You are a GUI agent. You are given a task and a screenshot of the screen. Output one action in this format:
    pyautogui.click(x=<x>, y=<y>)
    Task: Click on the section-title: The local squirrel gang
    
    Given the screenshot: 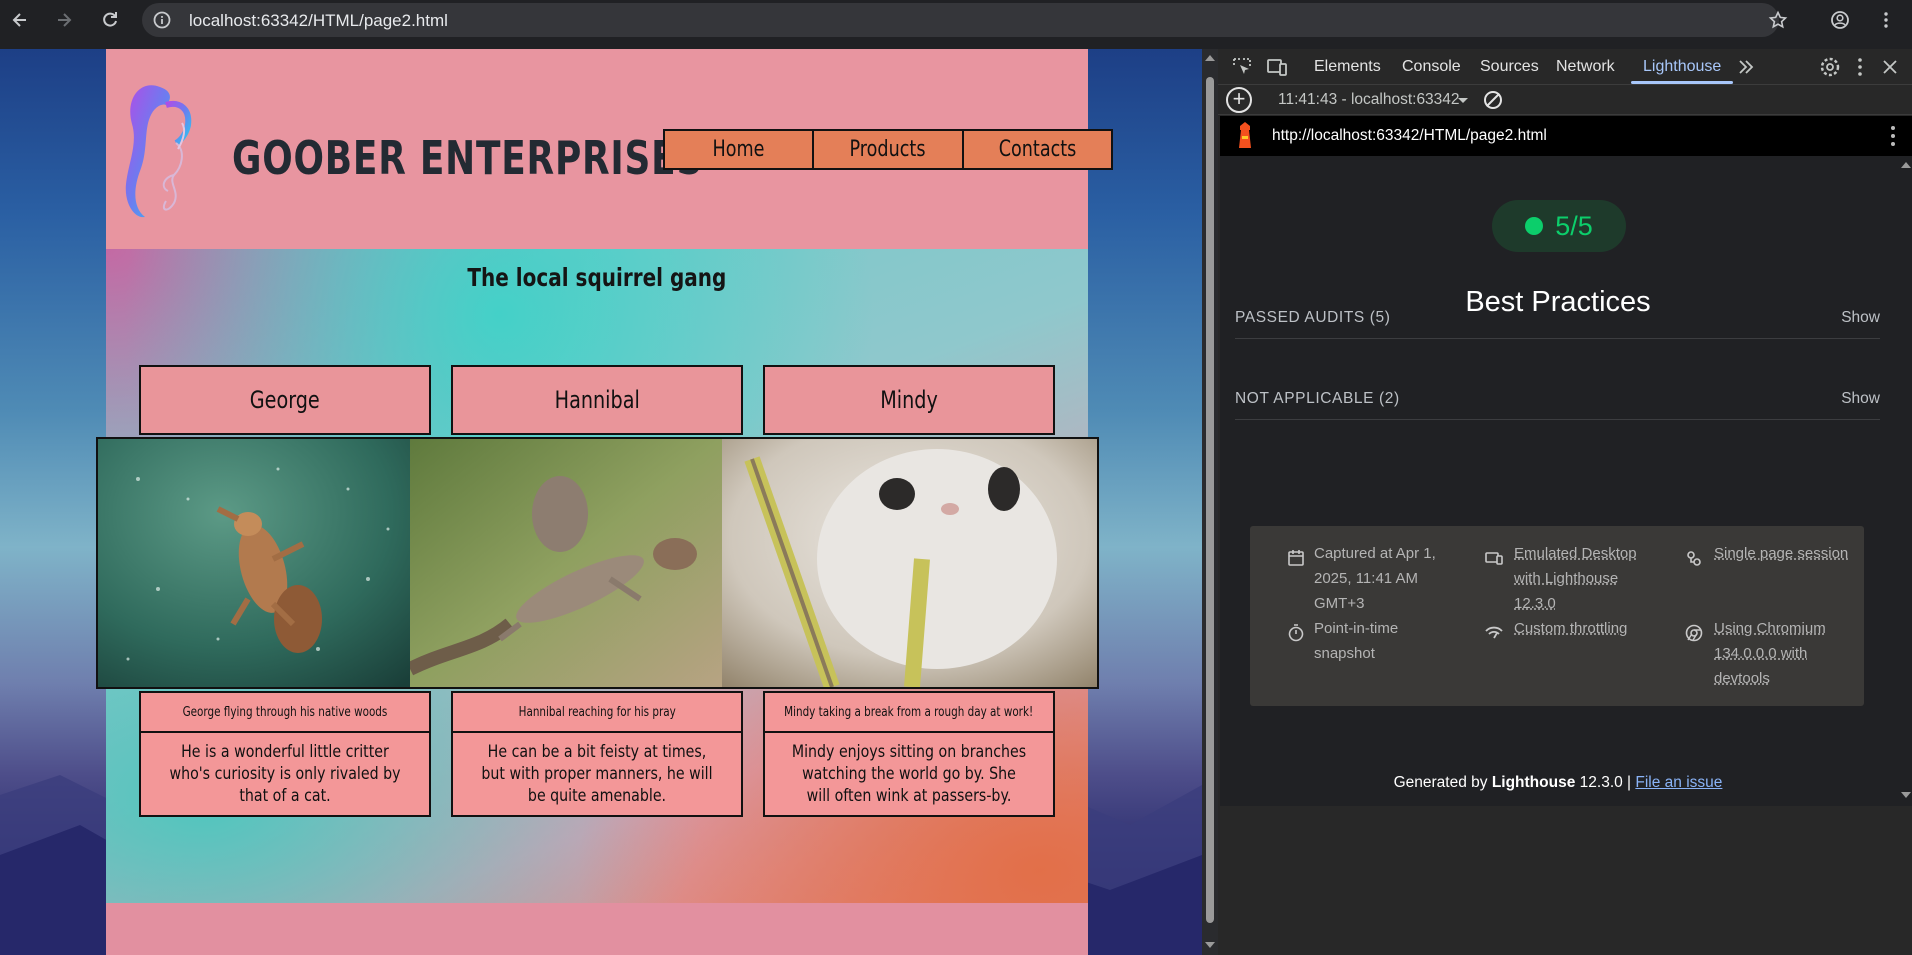 What is the action you would take?
    pyautogui.click(x=597, y=277)
    